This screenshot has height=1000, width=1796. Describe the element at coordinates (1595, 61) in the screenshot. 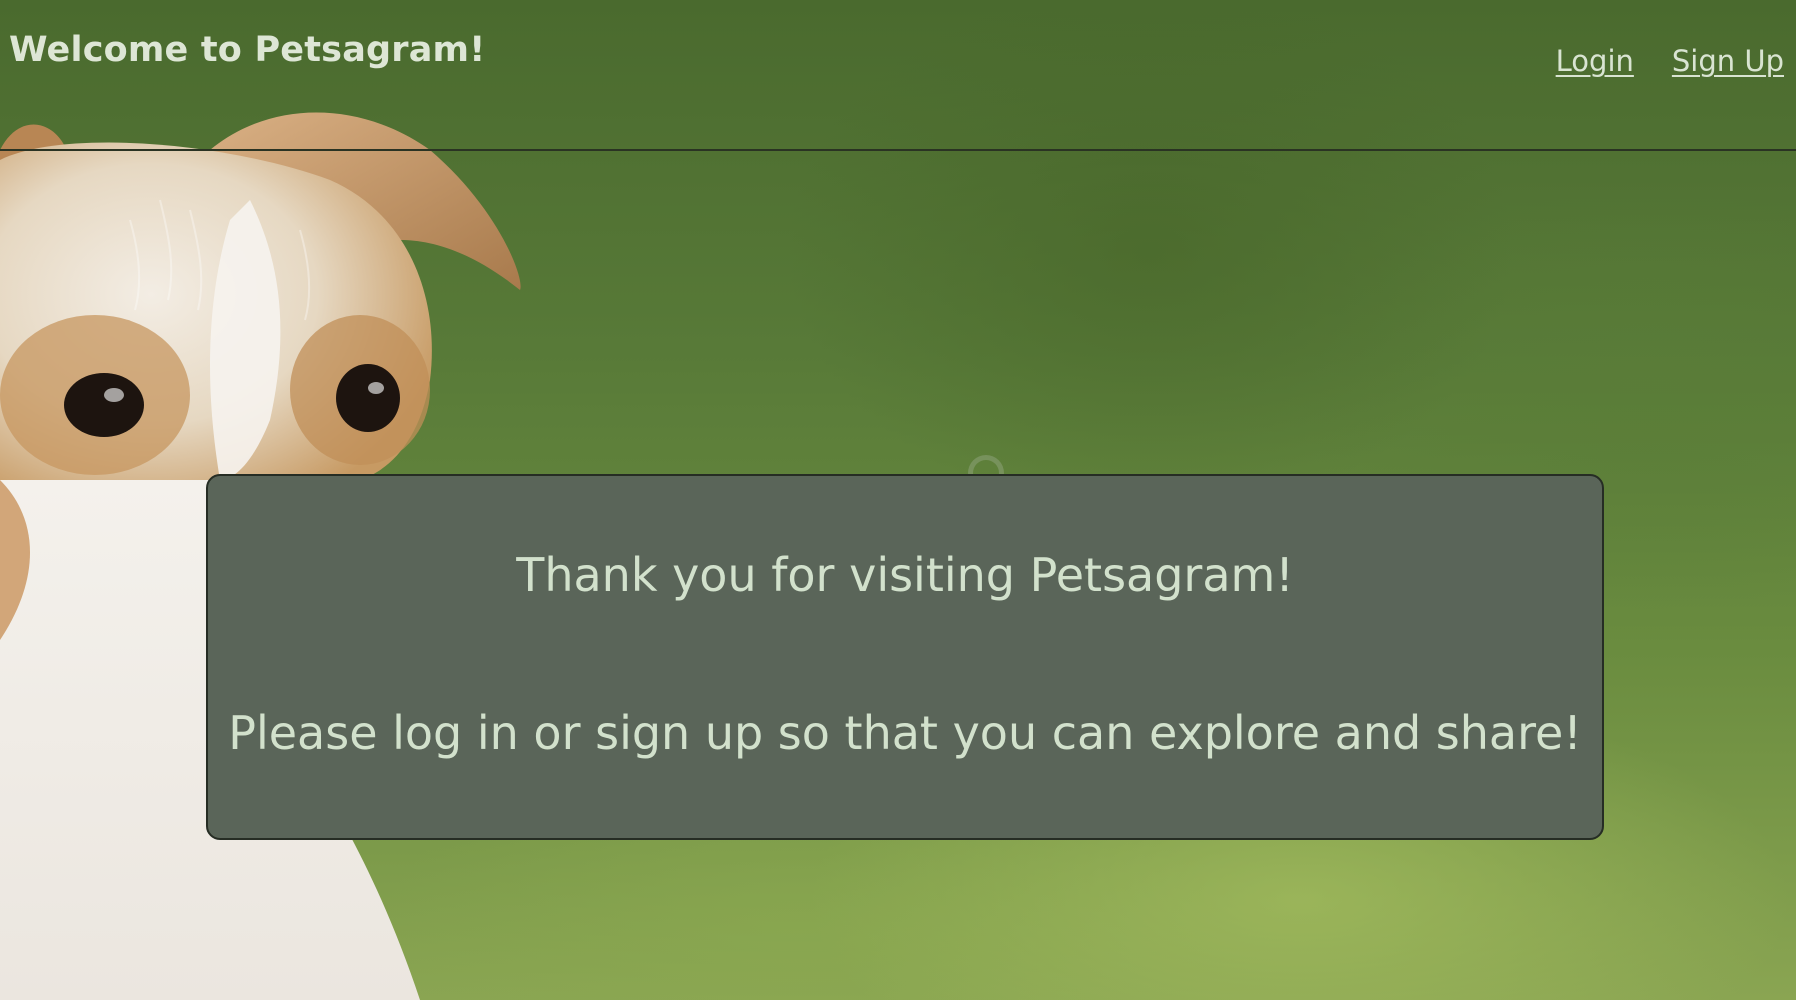

I see `login-link: Login` at that location.